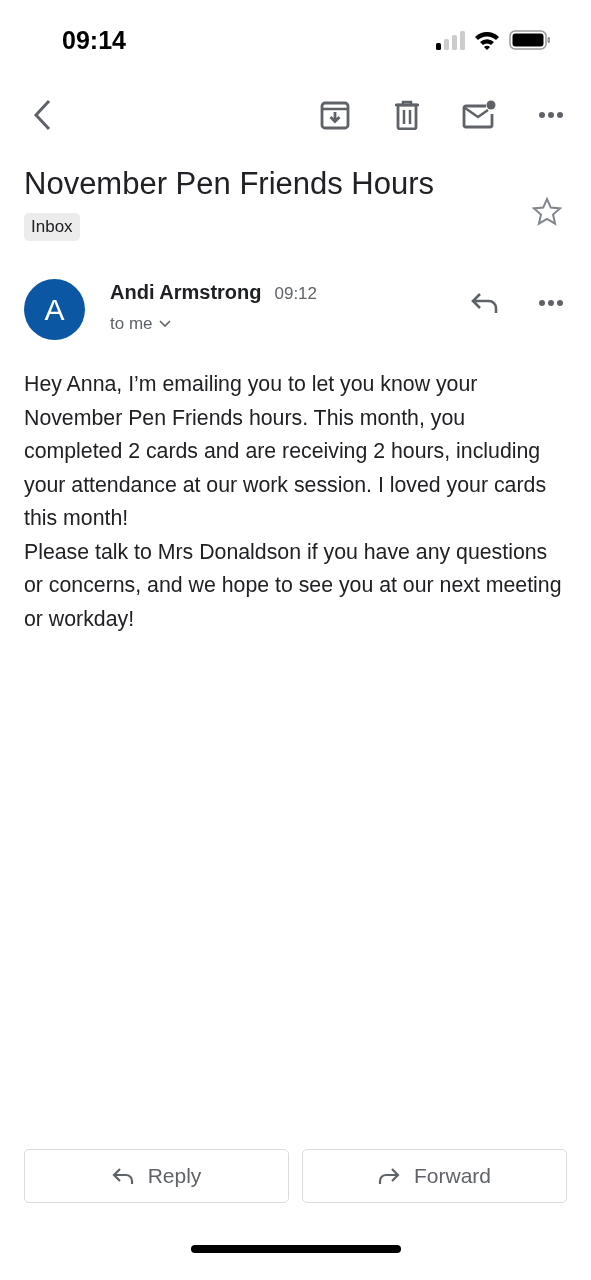 This screenshot has height=1280, width=591. What do you see at coordinates (214, 324) in the screenshot?
I see `recipient-toggle: to me` at bounding box center [214, 324].